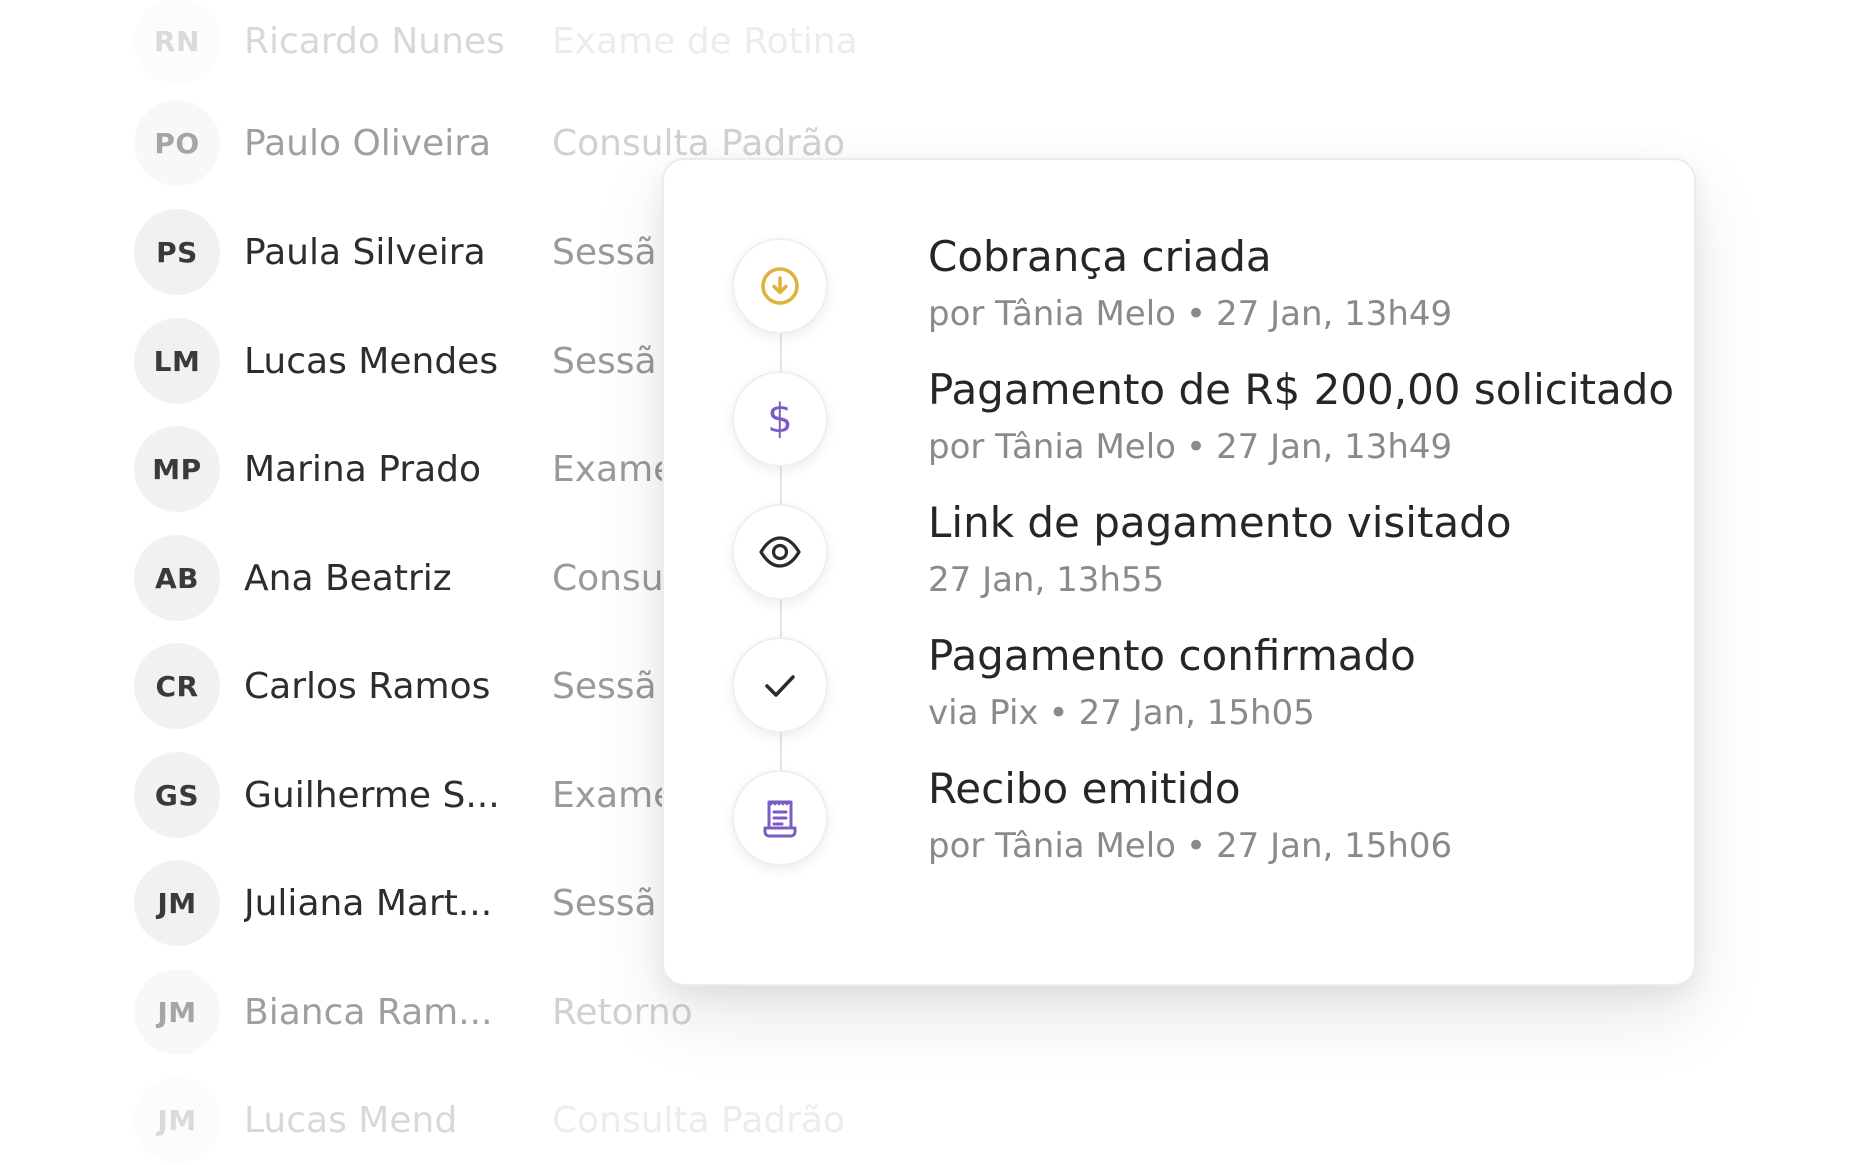 The height and width of the screenshot is (1165, 1860). What do you see at coordinates (622, 1012) in the screenshot?
I see `appointment-type: Retorno` at bounding box center [622, 1012].